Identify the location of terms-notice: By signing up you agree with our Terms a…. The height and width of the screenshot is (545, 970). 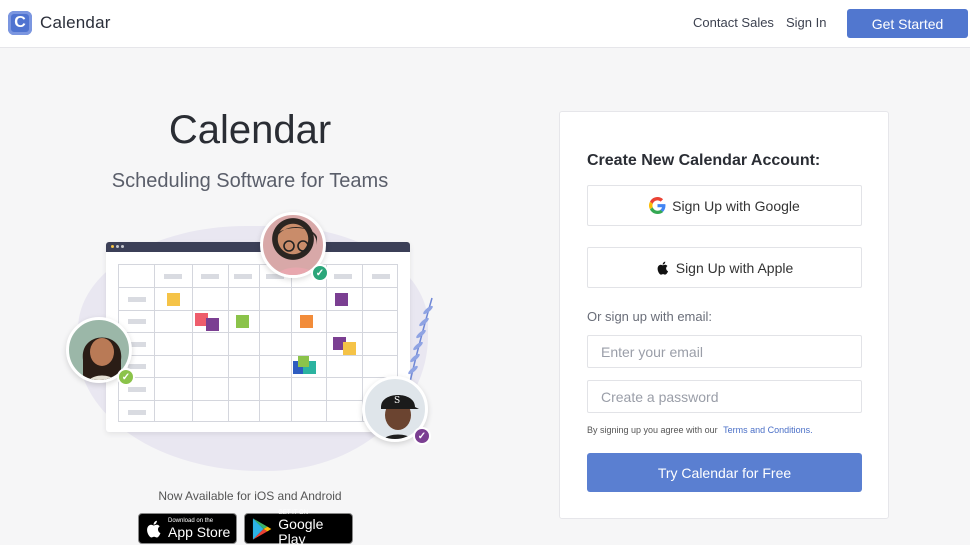
(700, 430).